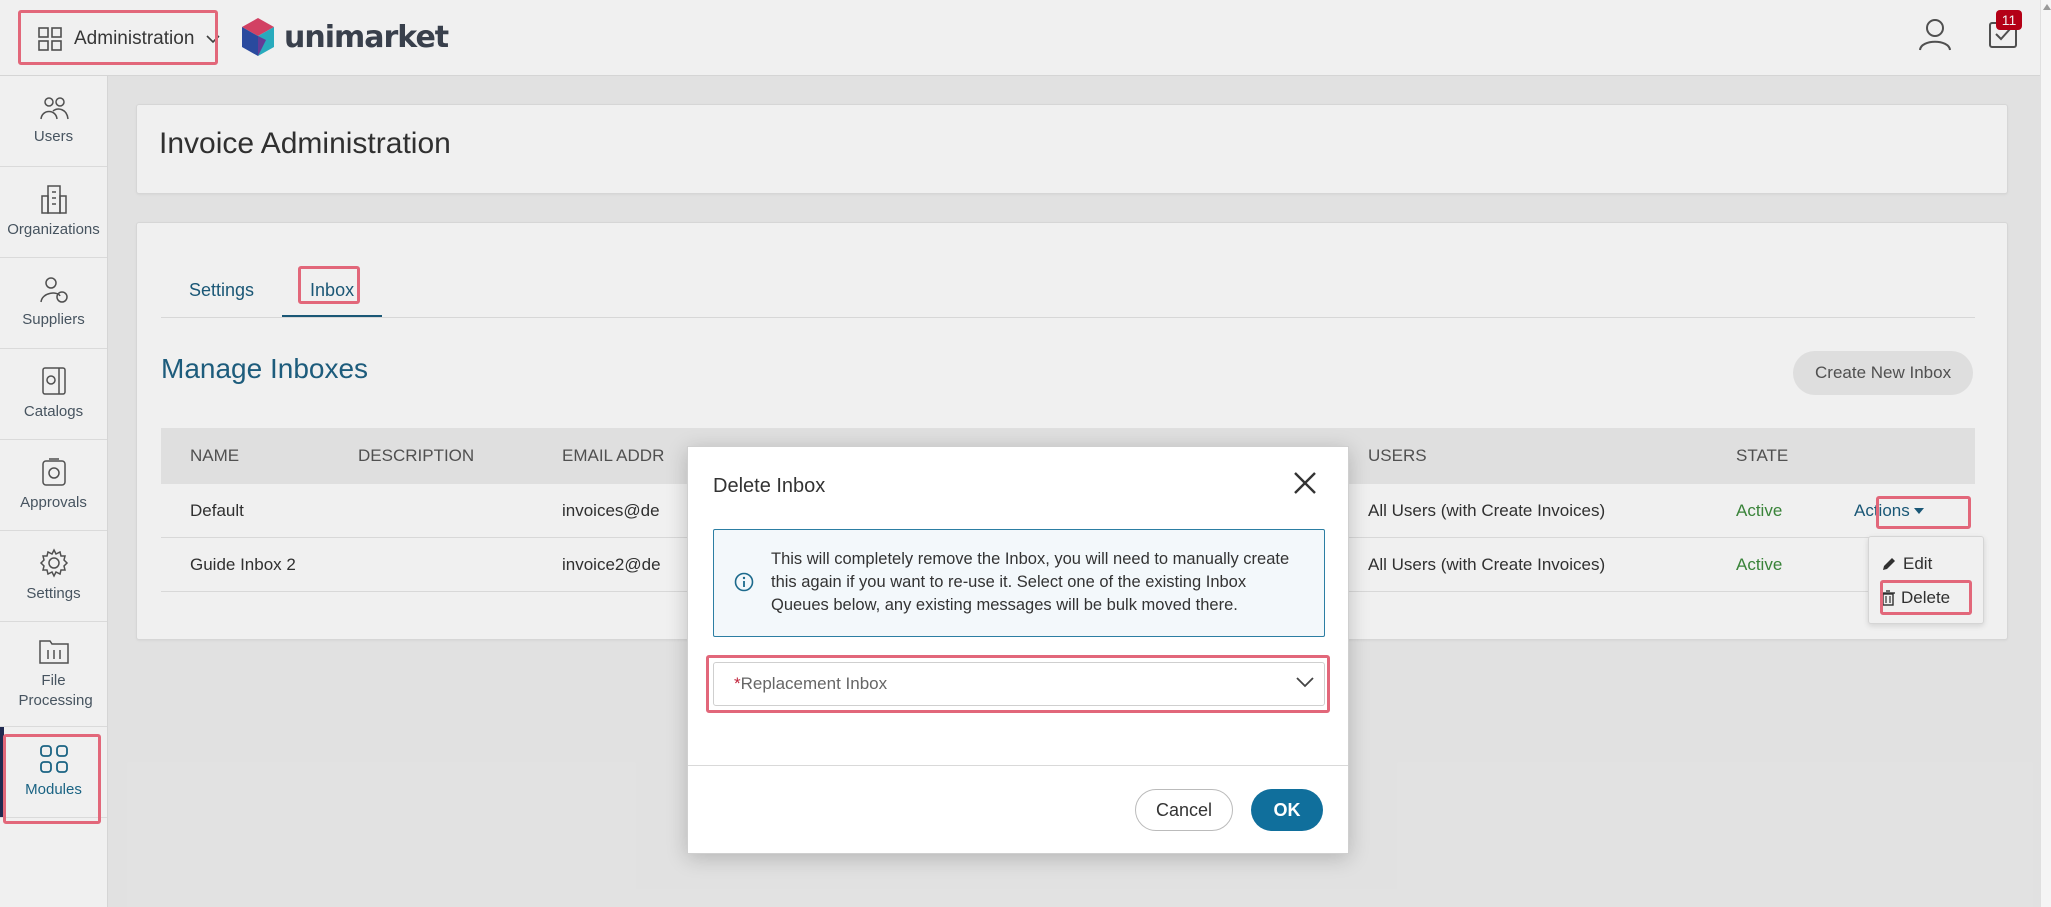  Describe the element at coordinates (1018, 765) in the screenshot. I see `dialog-divider` at that location.